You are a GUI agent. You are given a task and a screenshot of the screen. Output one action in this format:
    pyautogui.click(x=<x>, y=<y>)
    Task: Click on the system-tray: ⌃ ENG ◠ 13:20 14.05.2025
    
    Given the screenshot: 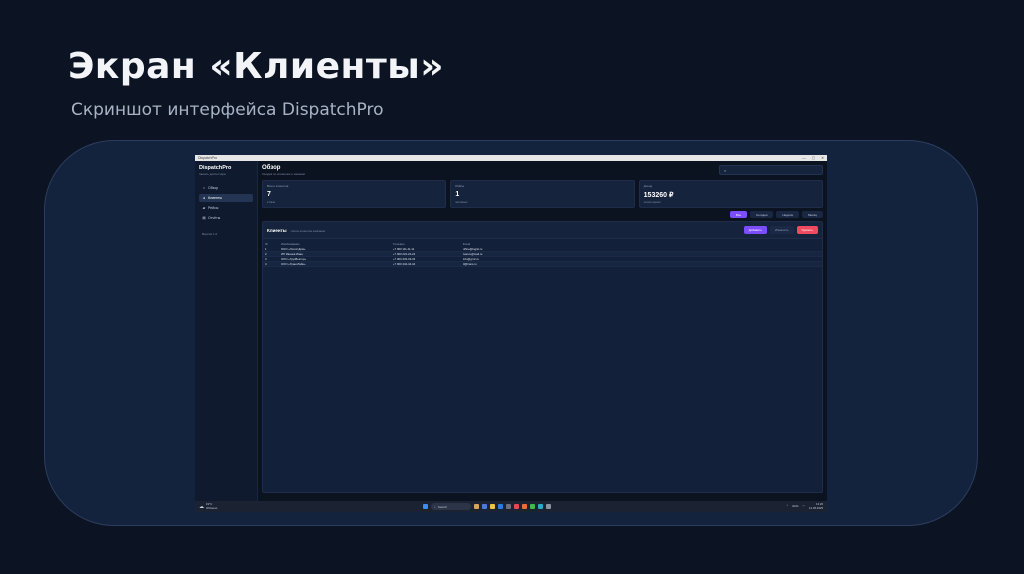 What is the action you would take?
    pyautogui.click(x=804, y=506)
    